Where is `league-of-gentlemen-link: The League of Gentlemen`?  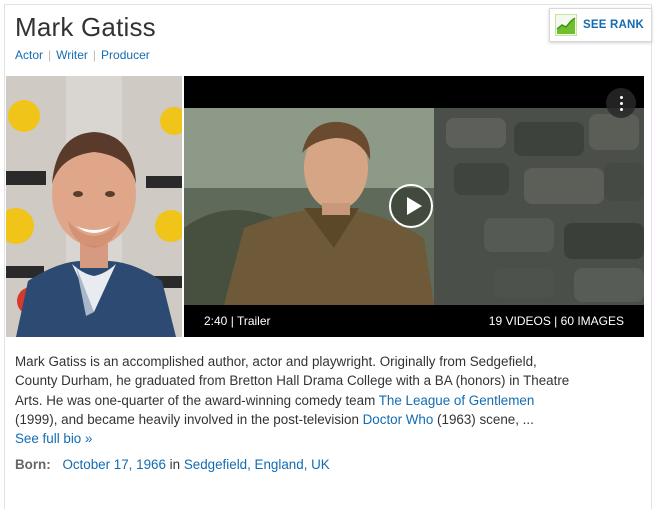
league-of-gentlemen-link: The League of Gentlemen is located at coordinates (457, 400).